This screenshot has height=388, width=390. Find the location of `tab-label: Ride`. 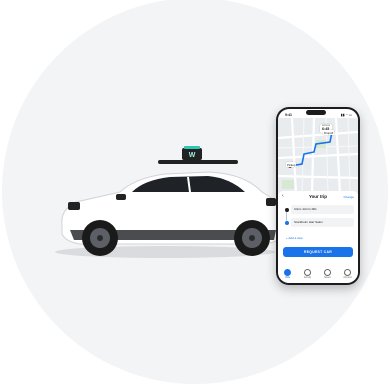

tab-label: Ride is located at coordinates (288, 277).